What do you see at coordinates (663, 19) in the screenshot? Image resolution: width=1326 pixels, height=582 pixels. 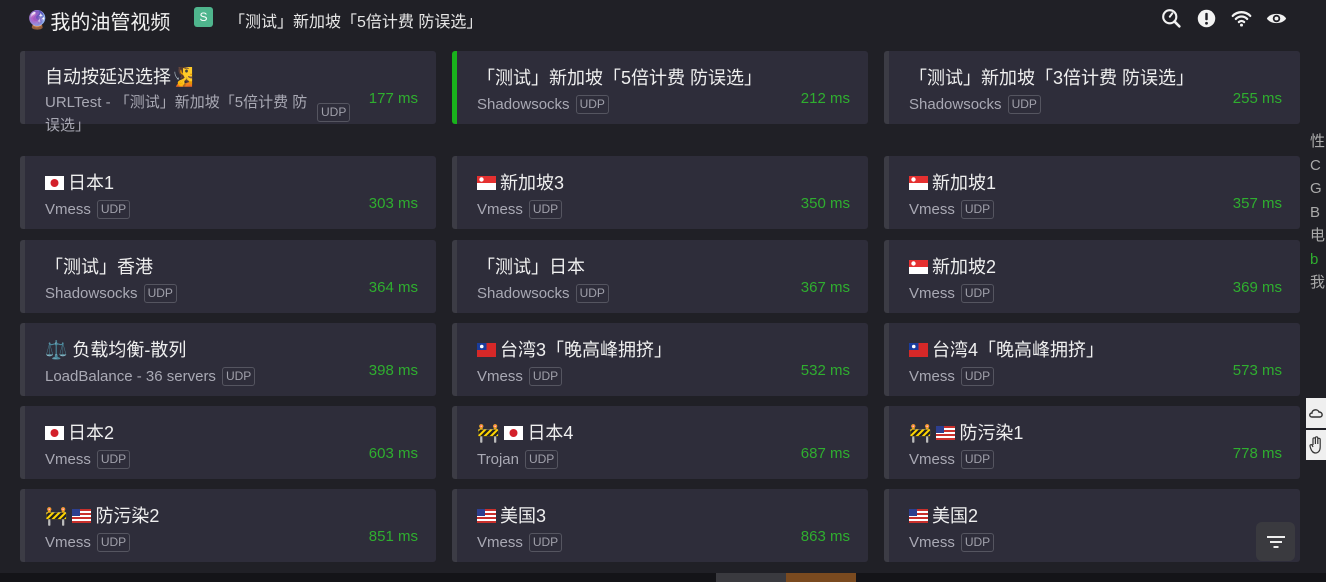 I see `top-bar: 🔮 我的油管视频 S 「测试」新加坡「5倍计费 防误选」` at bounding box center [663, 19].